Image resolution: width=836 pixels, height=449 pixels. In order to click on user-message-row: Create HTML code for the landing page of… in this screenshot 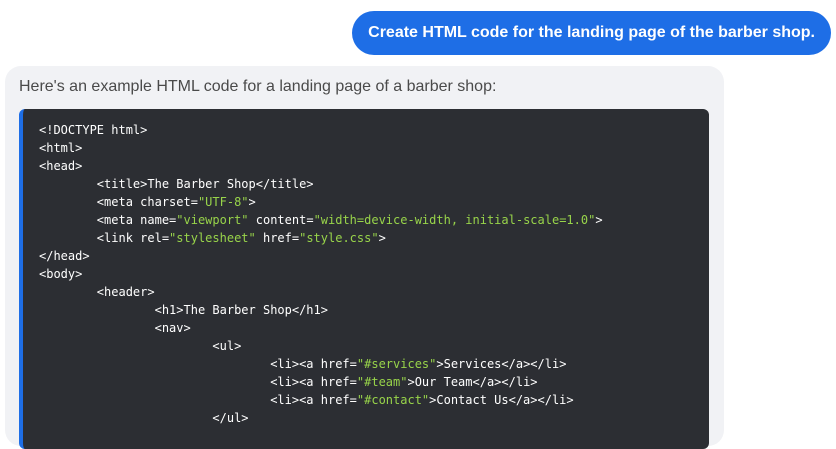, I will do `click(591, 33)`.